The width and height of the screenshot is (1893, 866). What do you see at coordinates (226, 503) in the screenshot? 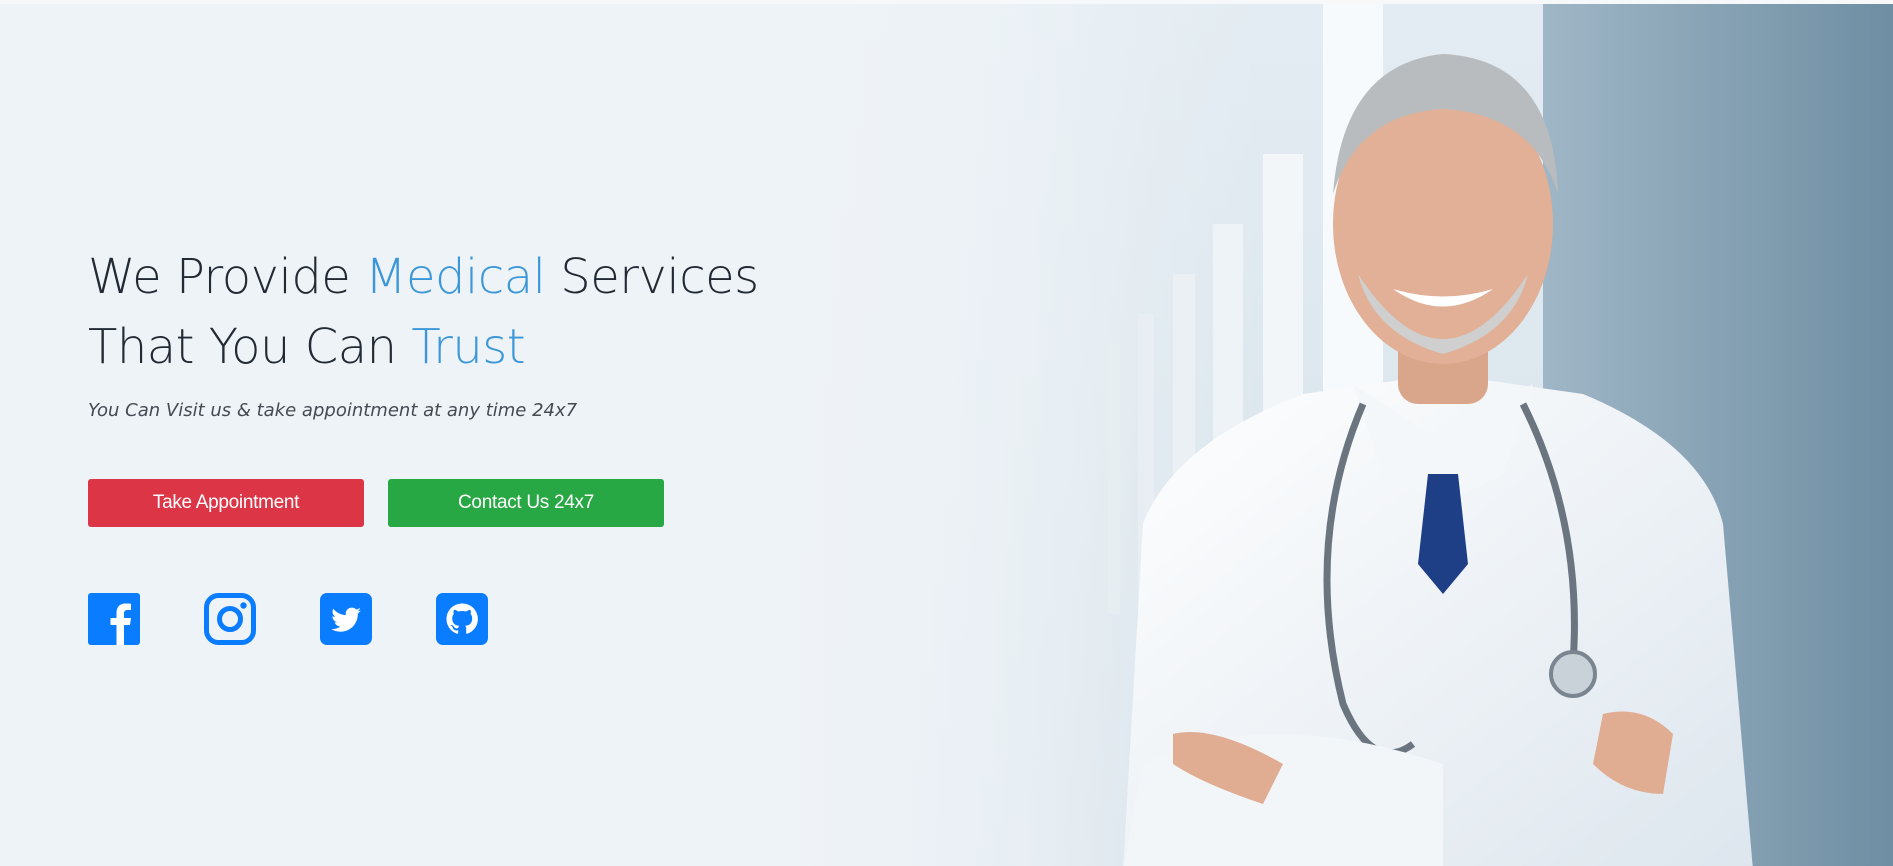
I see `take-appointment-button: Take Appointment` at bounding box center [226, 503].